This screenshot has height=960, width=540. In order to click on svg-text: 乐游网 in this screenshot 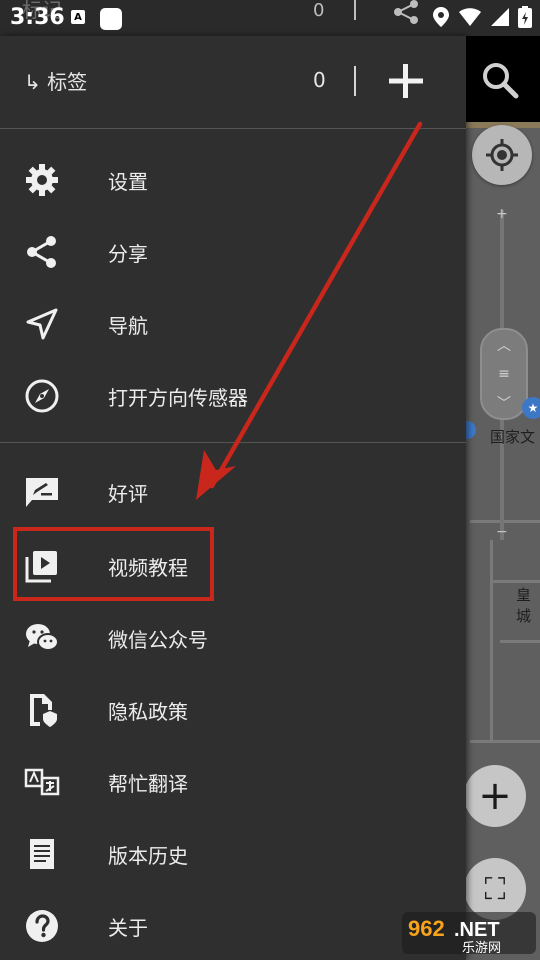, I will do `click(481, 948)`.